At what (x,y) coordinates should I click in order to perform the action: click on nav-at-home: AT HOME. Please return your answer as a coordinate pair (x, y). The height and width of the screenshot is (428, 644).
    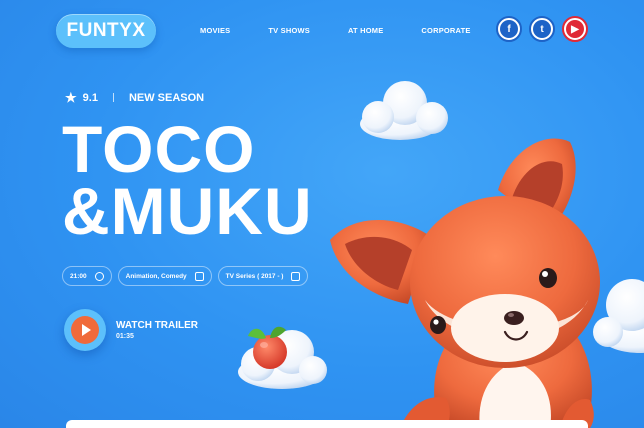
    Looking at the image, I should click on (365, 30).